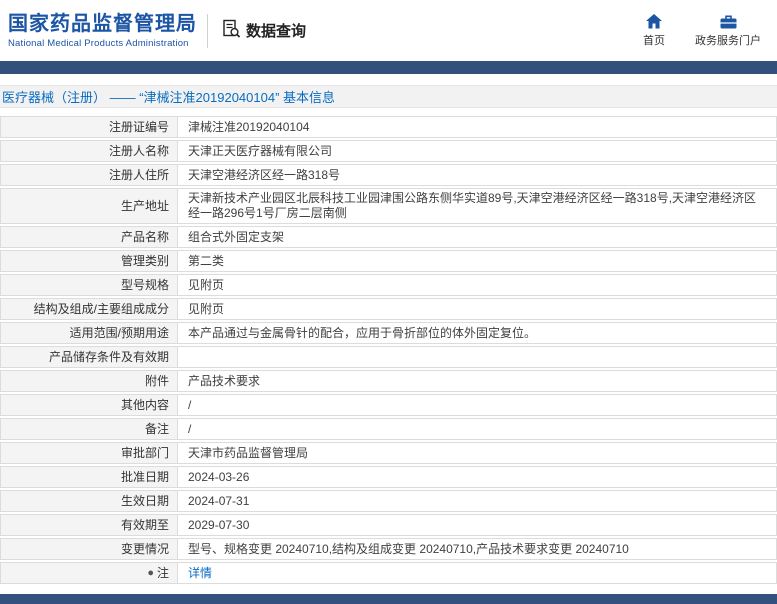  What do you see at coordinates (477, 501) in the screenshot?
I see `row-value: 2024-07-31` at bounding box center [477, 501].